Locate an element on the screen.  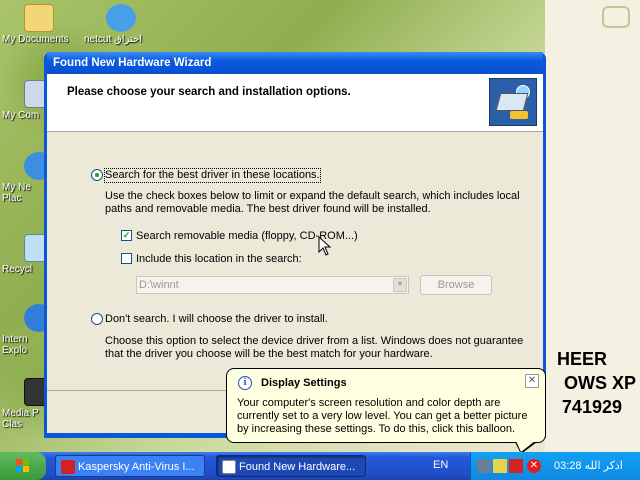
location-value: D:\winnt is located at coordinates (159, 285).